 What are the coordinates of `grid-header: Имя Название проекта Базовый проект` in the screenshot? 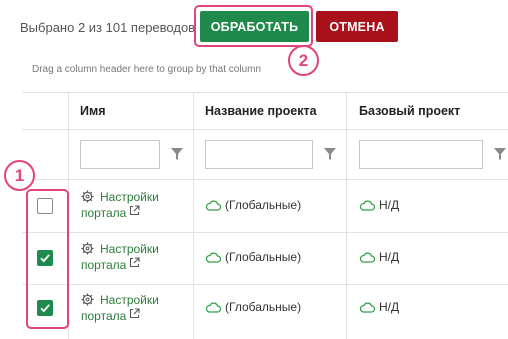 It's located at (265, 111).